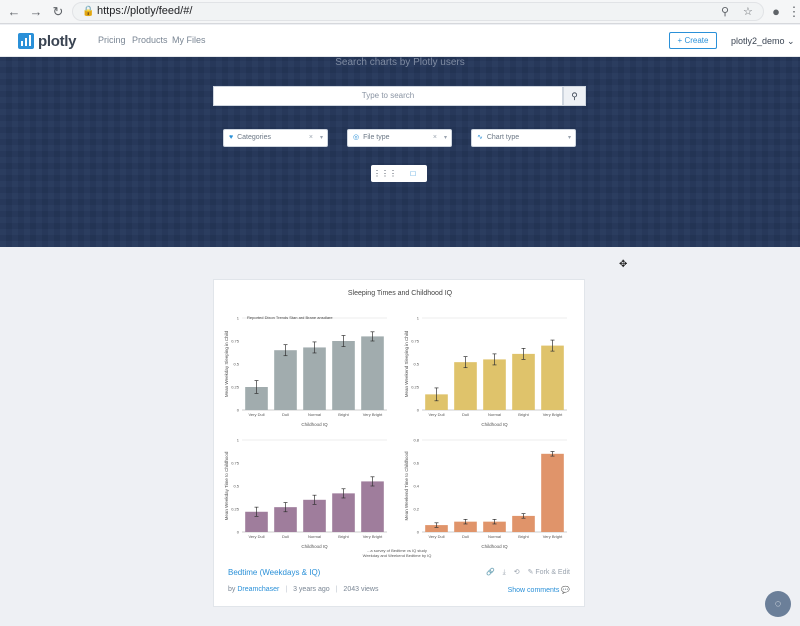 The height and width of the screenshot is (626, 800). I want to click on download-icon: ⤓, so click(504, 572).